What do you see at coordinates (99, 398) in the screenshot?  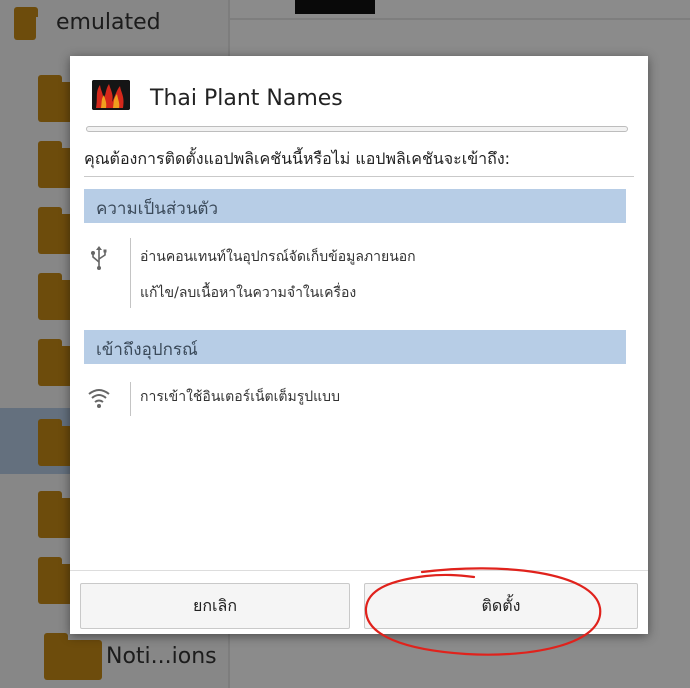 I see `wifi-icon` at bounding box center [99, 398].